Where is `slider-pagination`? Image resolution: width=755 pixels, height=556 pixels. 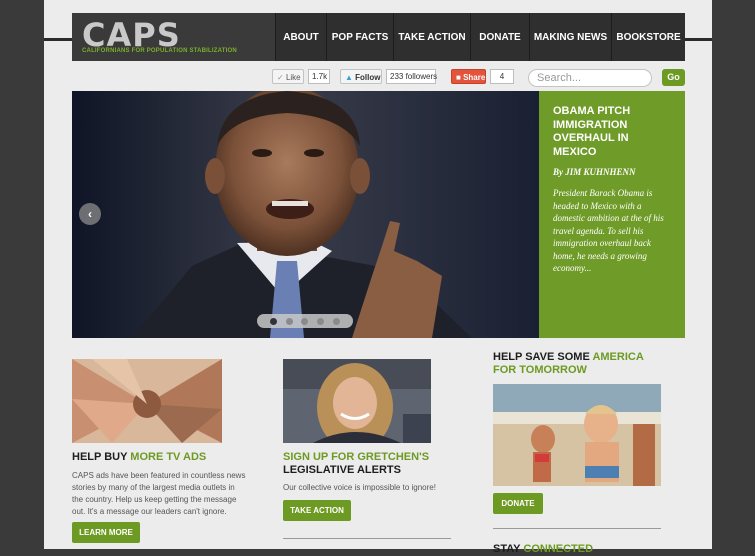
slider-pagination is located at coordinates (305, 321).